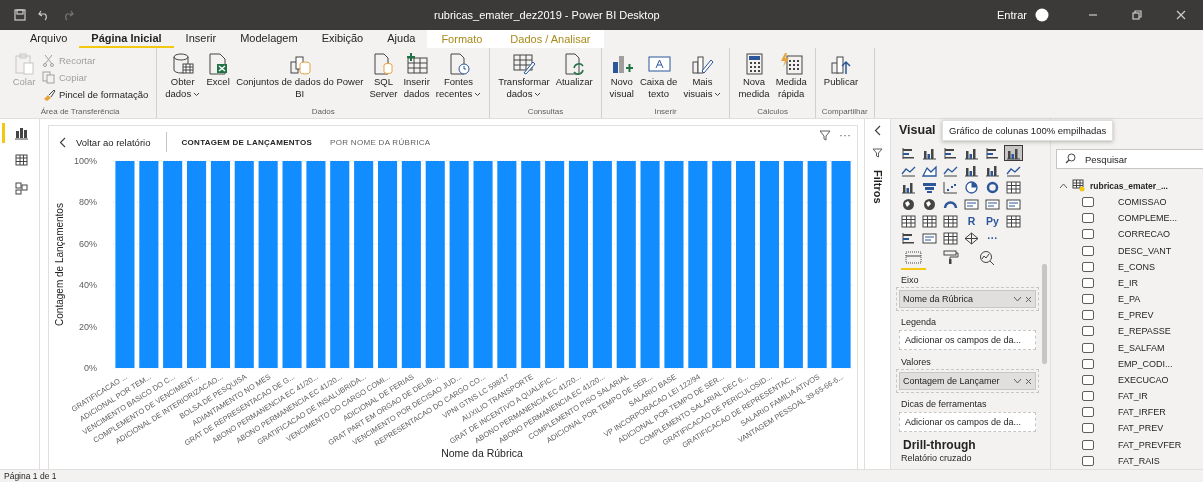  What do you see at coordinates (44, 15) in the screenshot?
I see `undo-icon` at bounding box center [44, 15].